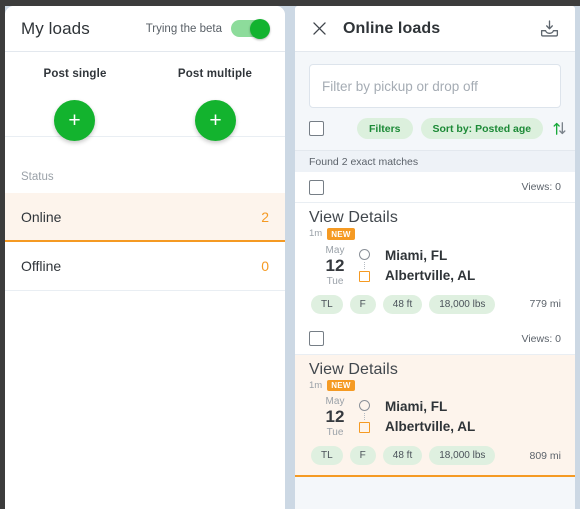  What do you see at coordinates (335, 250) in the screenshot?
I see `date-month: May` at bounding box center [335, 250].